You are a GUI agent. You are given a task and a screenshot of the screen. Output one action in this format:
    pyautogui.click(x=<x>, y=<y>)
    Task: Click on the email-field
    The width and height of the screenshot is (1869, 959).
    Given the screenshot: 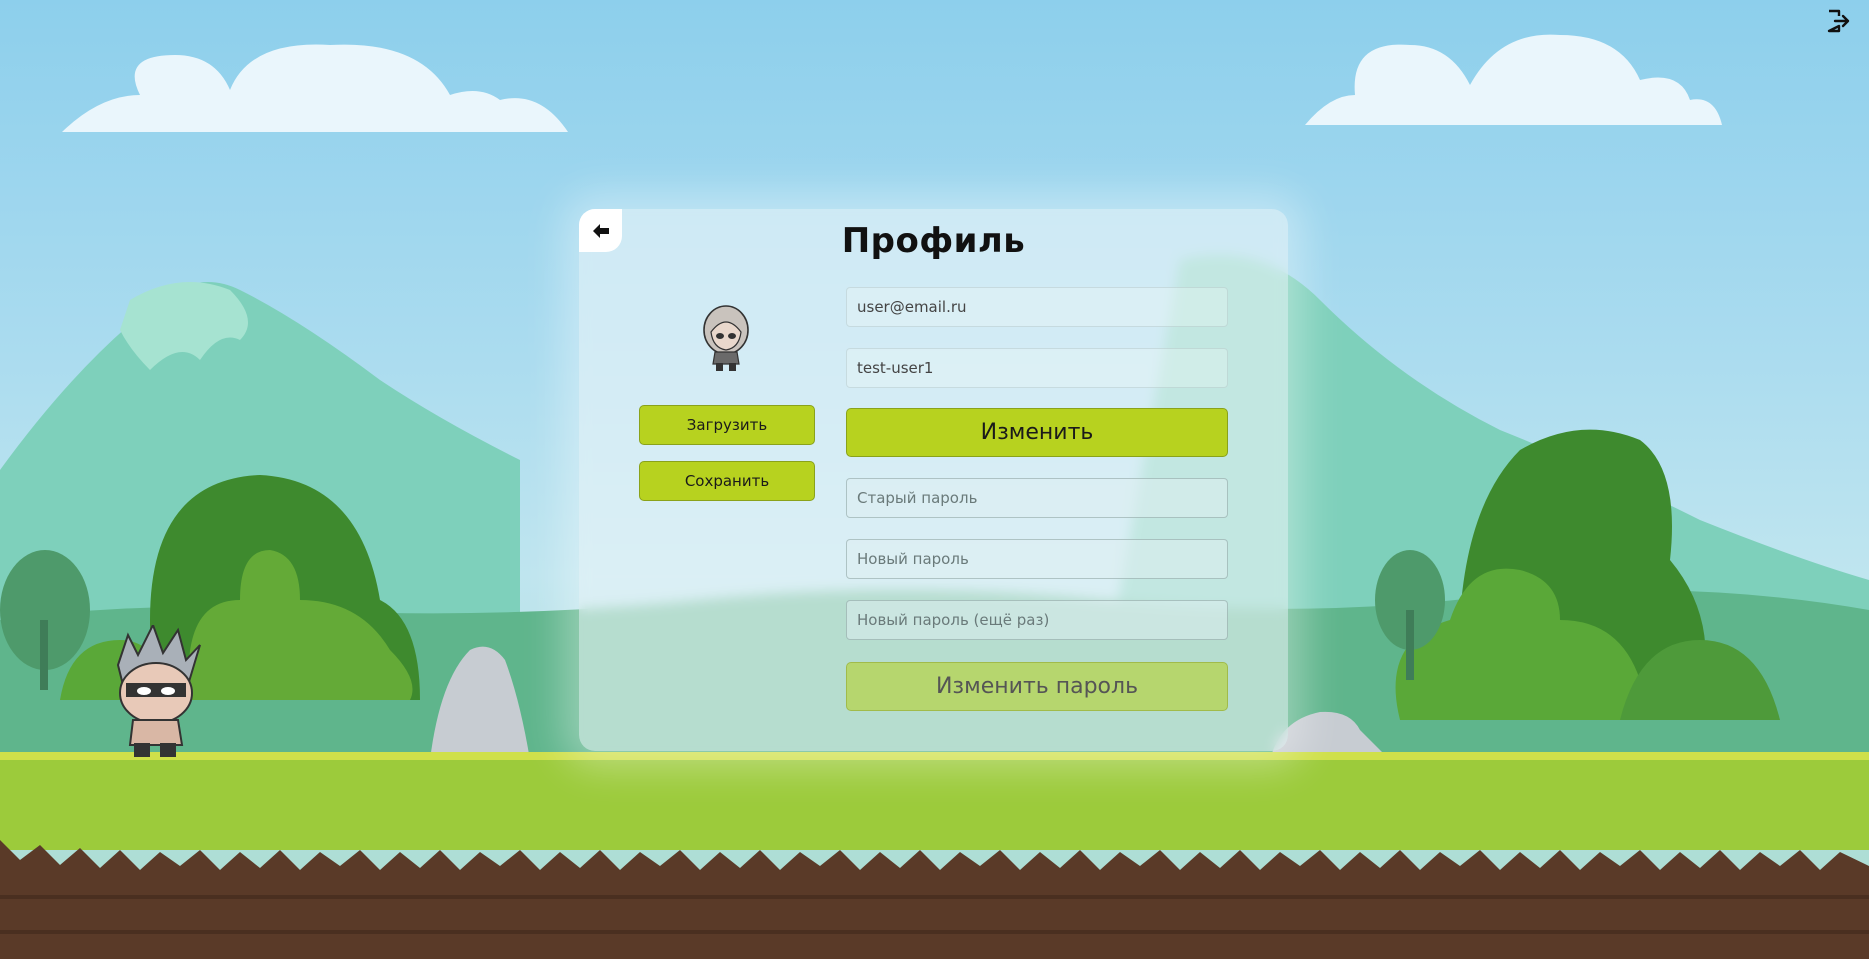 What is the action you would take?
    pyautogui.click(x=1037, y=307)
    